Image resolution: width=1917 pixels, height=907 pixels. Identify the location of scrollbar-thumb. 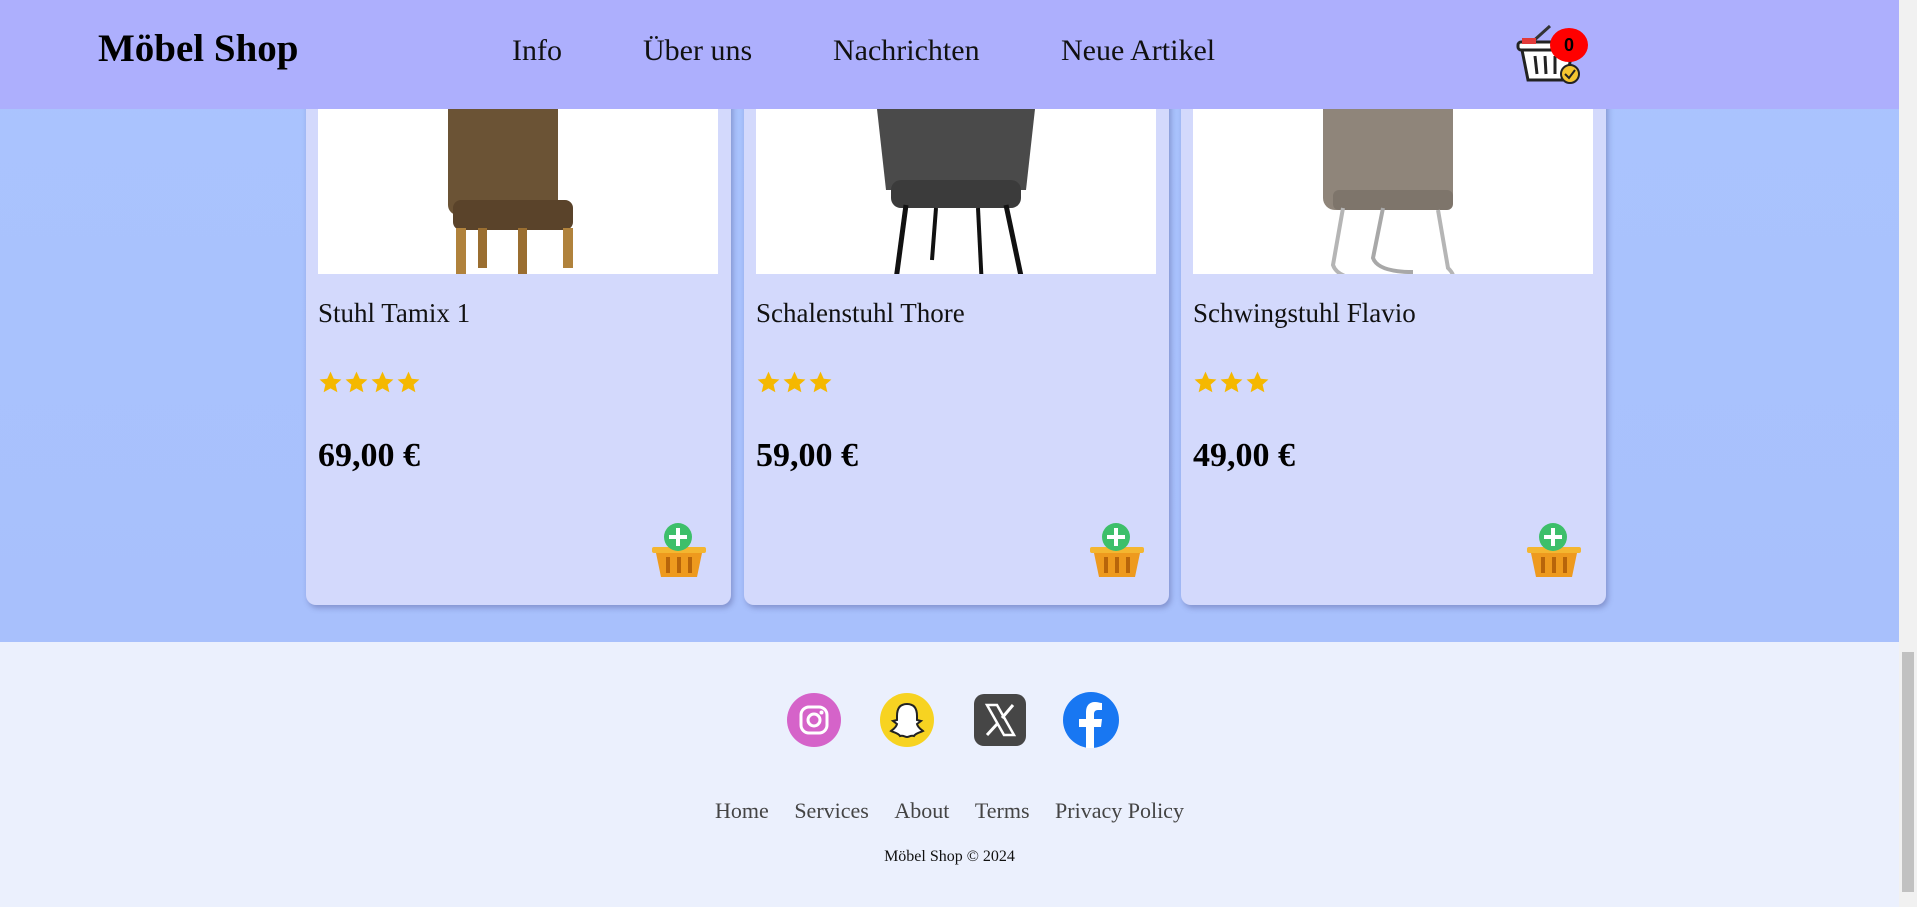
(1908, 772).